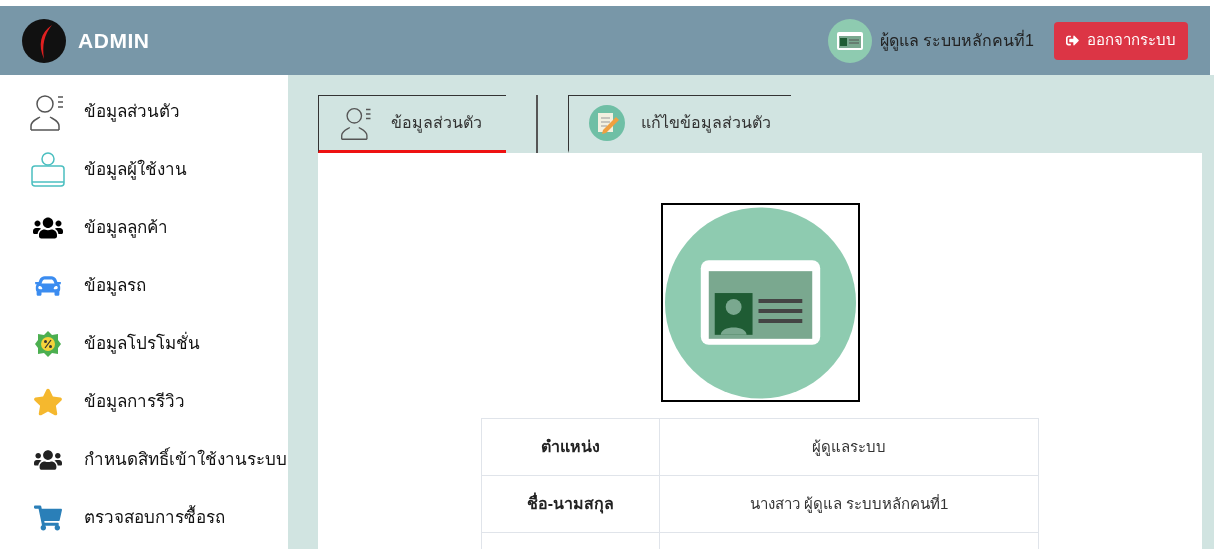  Describe the element at coordinates (607, 123) in the screenshot. I see `edit-note-icon` at that location.